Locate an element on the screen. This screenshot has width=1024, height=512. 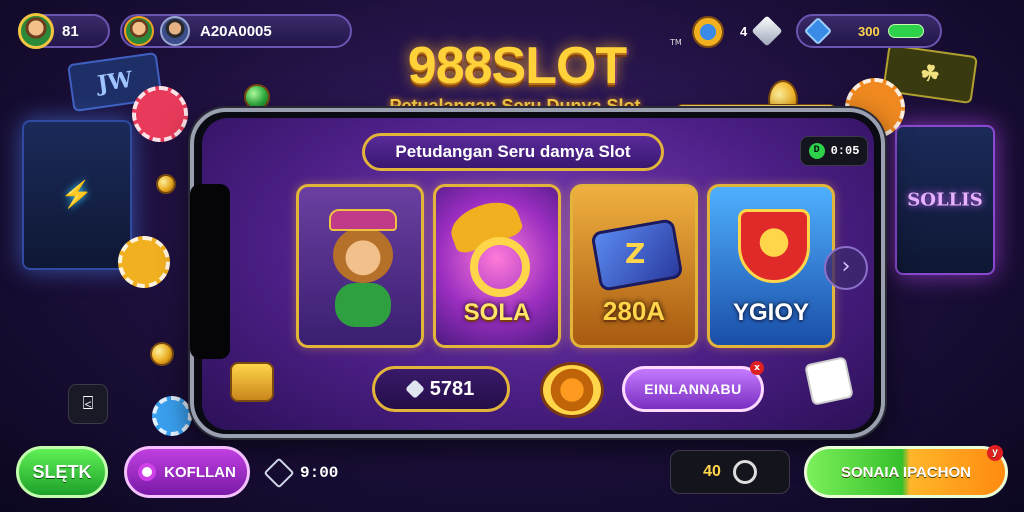
balance-value: 300 is located at coordinates (869, 31).